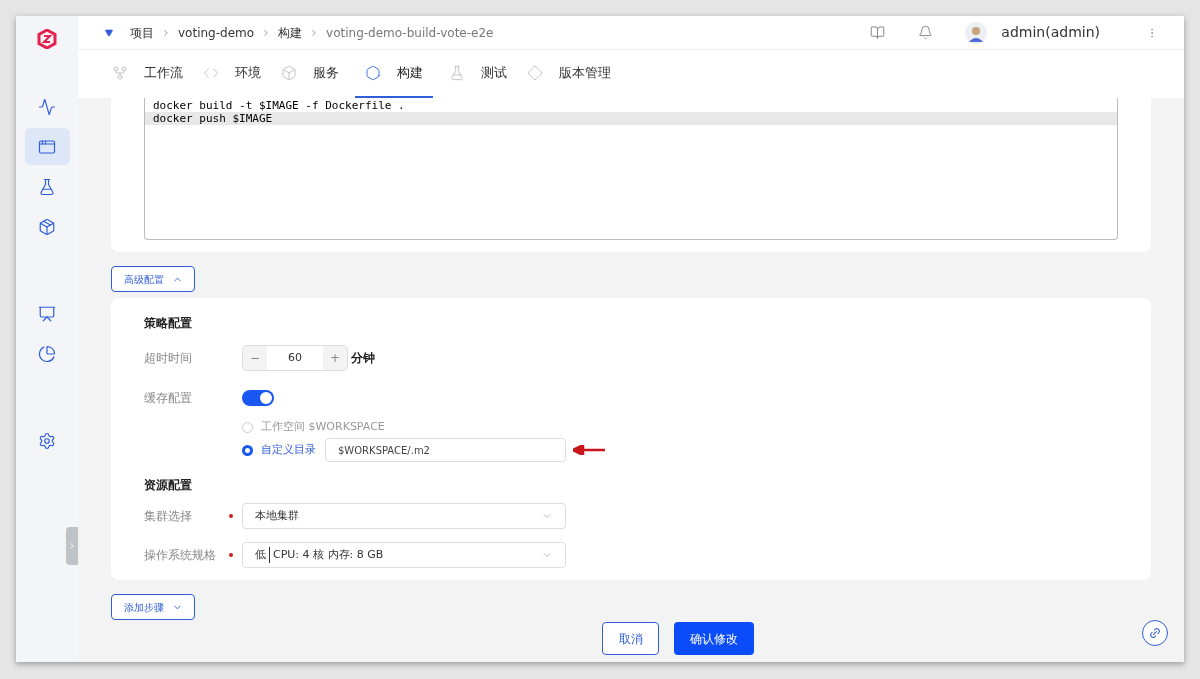  I want to click on presentation-icon, so click(47, 313).